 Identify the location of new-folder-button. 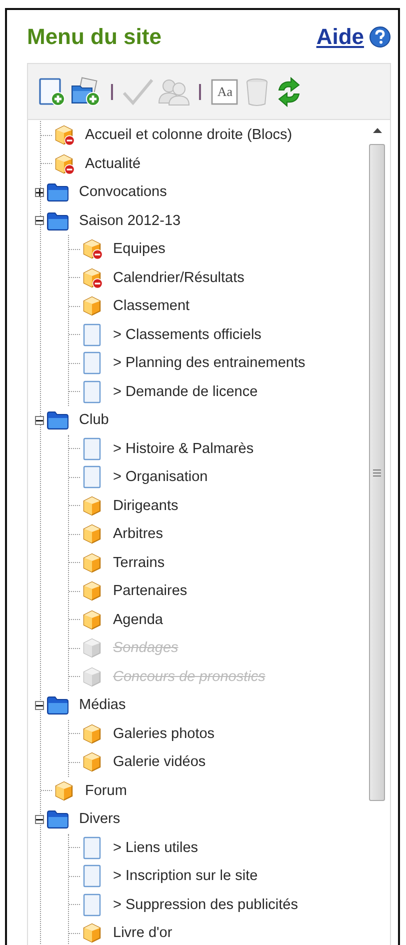
(86, 91).